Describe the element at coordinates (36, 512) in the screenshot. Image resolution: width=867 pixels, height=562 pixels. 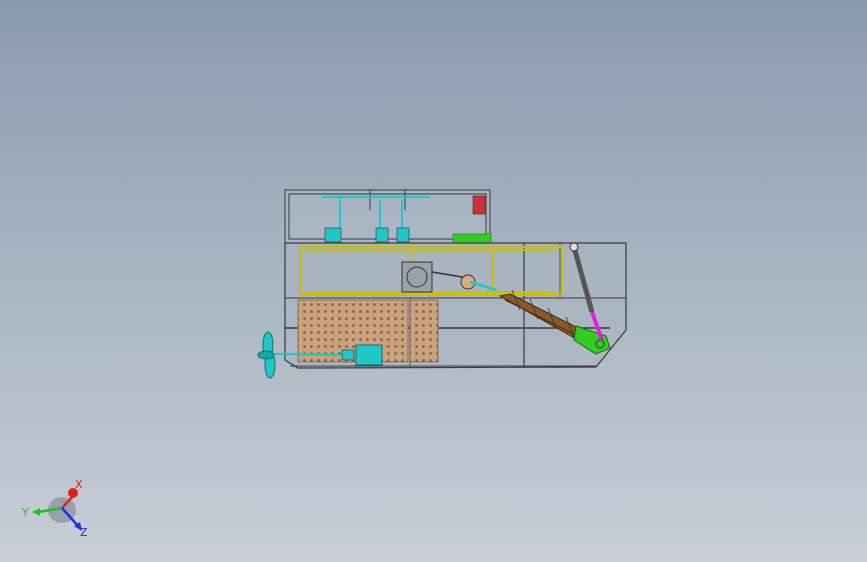
I see `y-axis-head` at that location.